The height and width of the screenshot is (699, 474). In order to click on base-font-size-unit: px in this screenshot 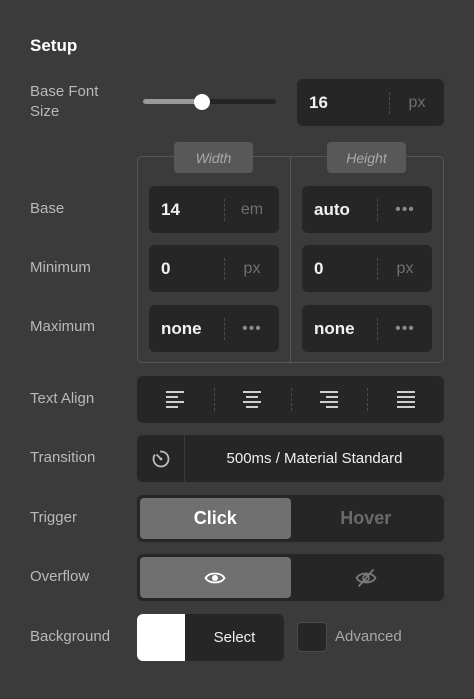, I will do `click(417, 103)`.